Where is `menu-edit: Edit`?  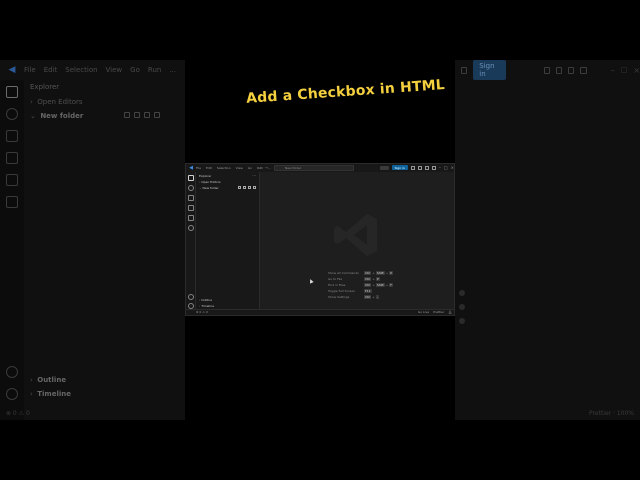
menu-edit: Edit is located at coordinates (209, 168).